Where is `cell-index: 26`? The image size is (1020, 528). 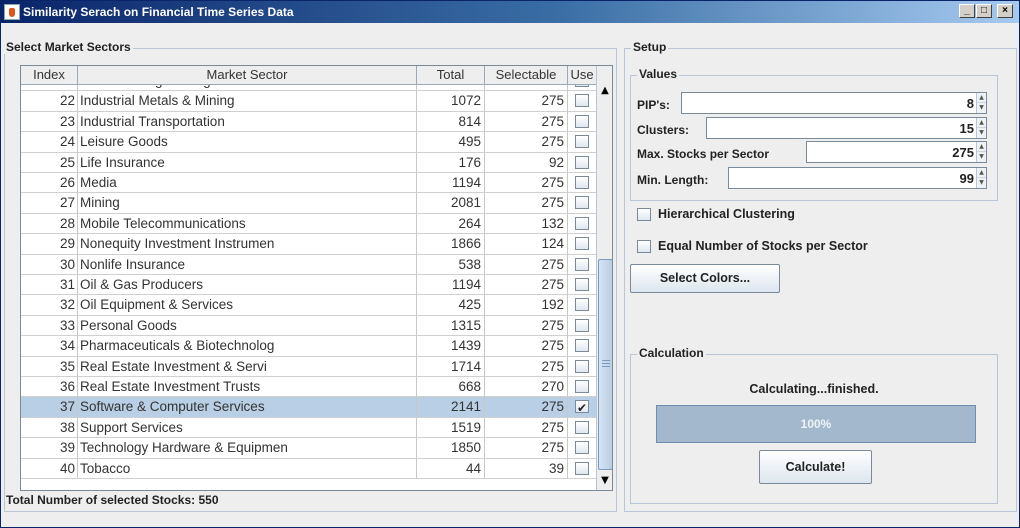
cell-index: 26 is located at coordinates (49, 183).